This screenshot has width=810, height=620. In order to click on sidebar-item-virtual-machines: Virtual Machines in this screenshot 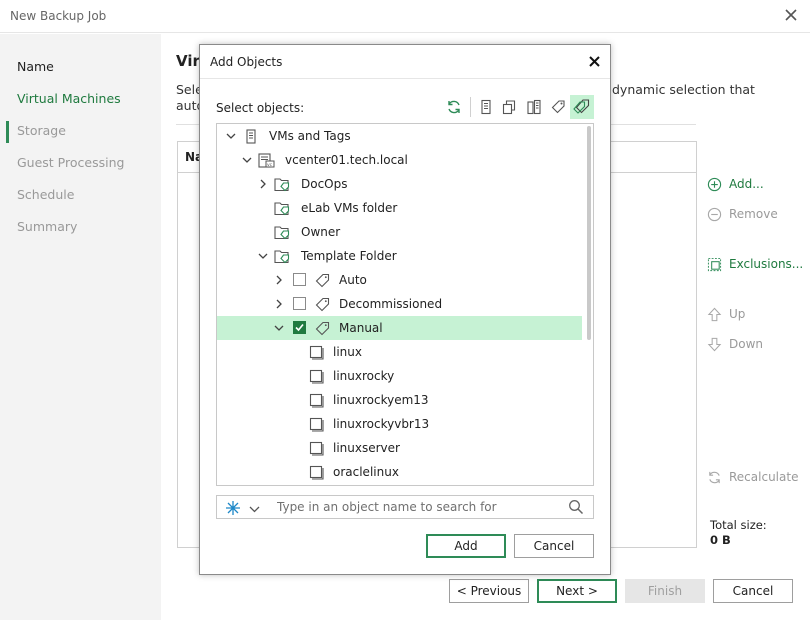, I will do `click(69, 98)`.